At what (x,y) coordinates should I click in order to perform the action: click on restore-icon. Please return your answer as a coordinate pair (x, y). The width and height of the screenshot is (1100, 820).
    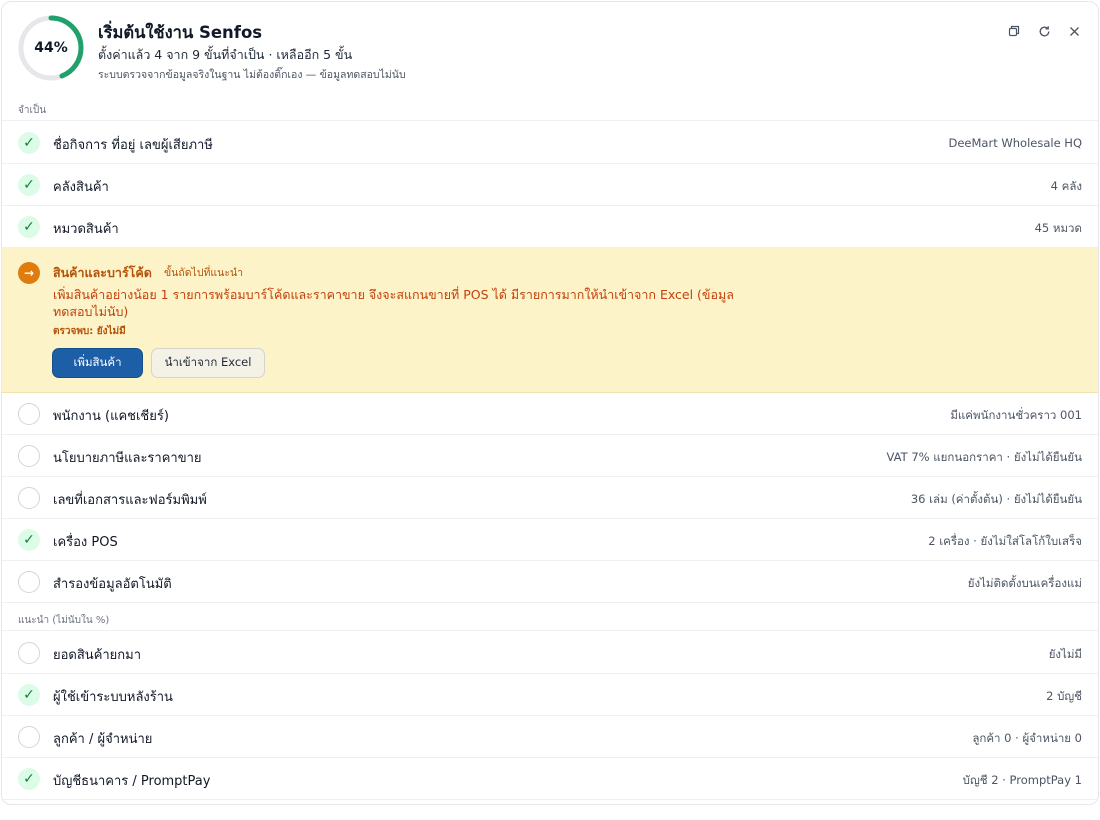
    Looking at the image, I should click on (1014, 31).